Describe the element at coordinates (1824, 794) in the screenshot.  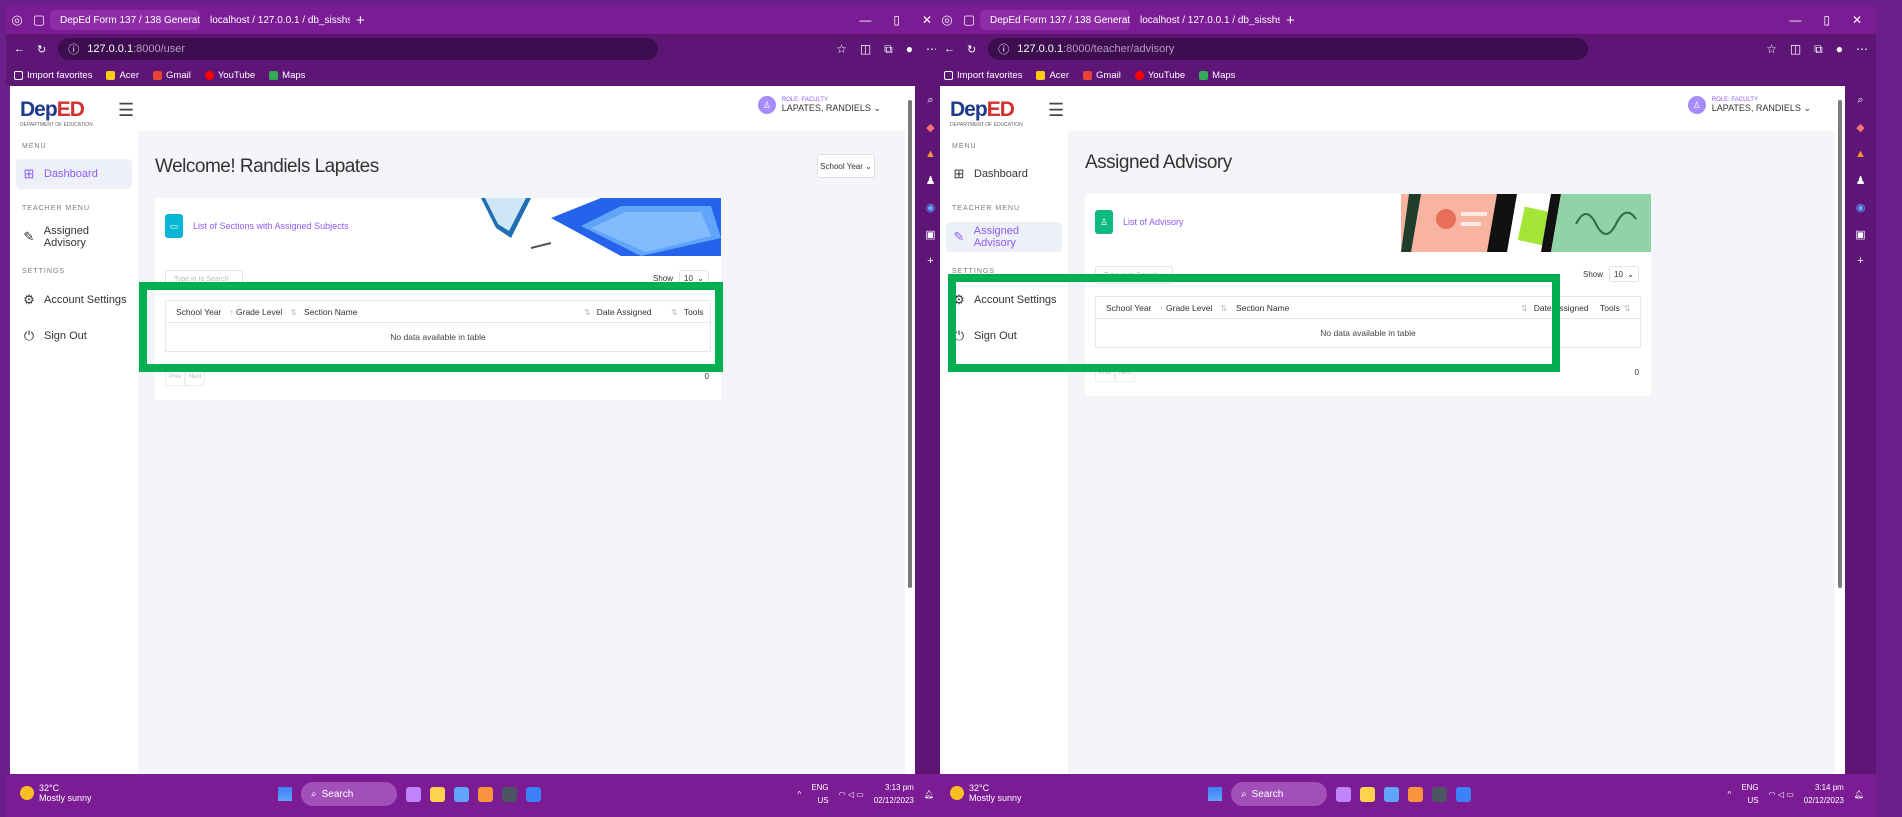
I see `clock: 3:14 pm 02/12/2023` at that location.